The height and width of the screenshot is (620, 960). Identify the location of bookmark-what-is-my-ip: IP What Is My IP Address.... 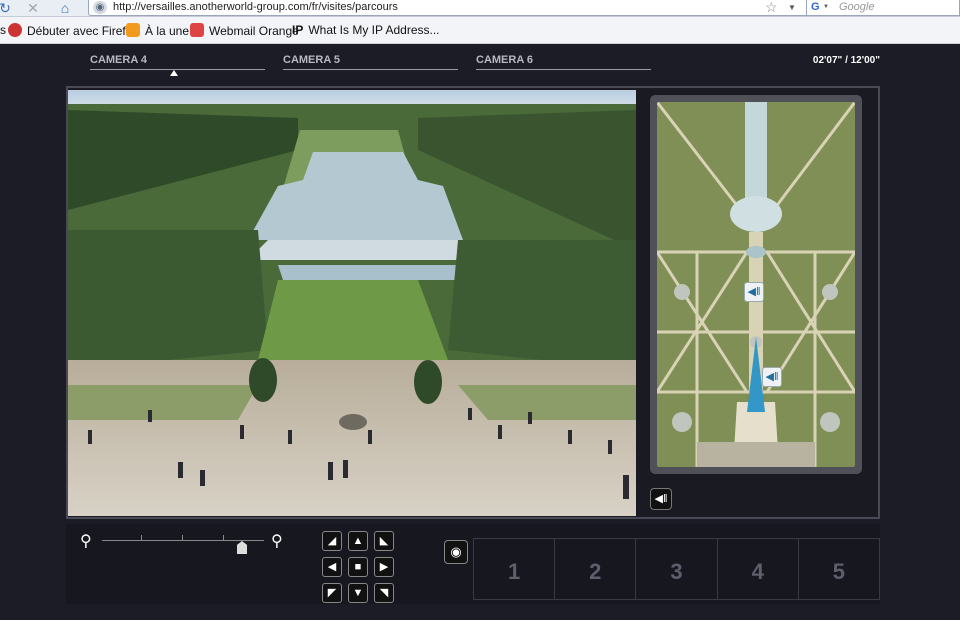
(366, 30).